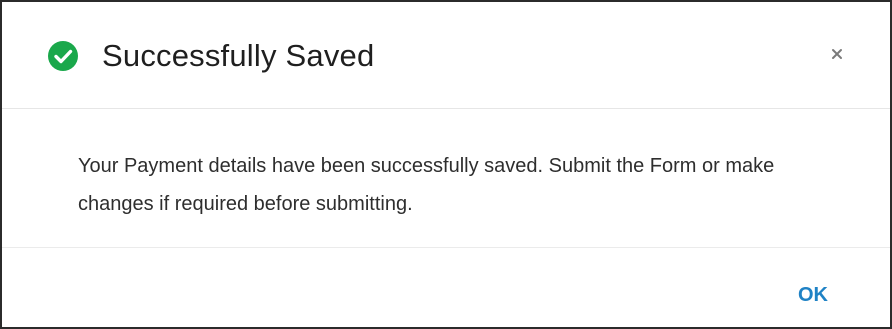  What do you see at coordinates (238, 55) in the screenshot?
I see `dialog-title: Successfully Saved` at bounding box center [238, 55].